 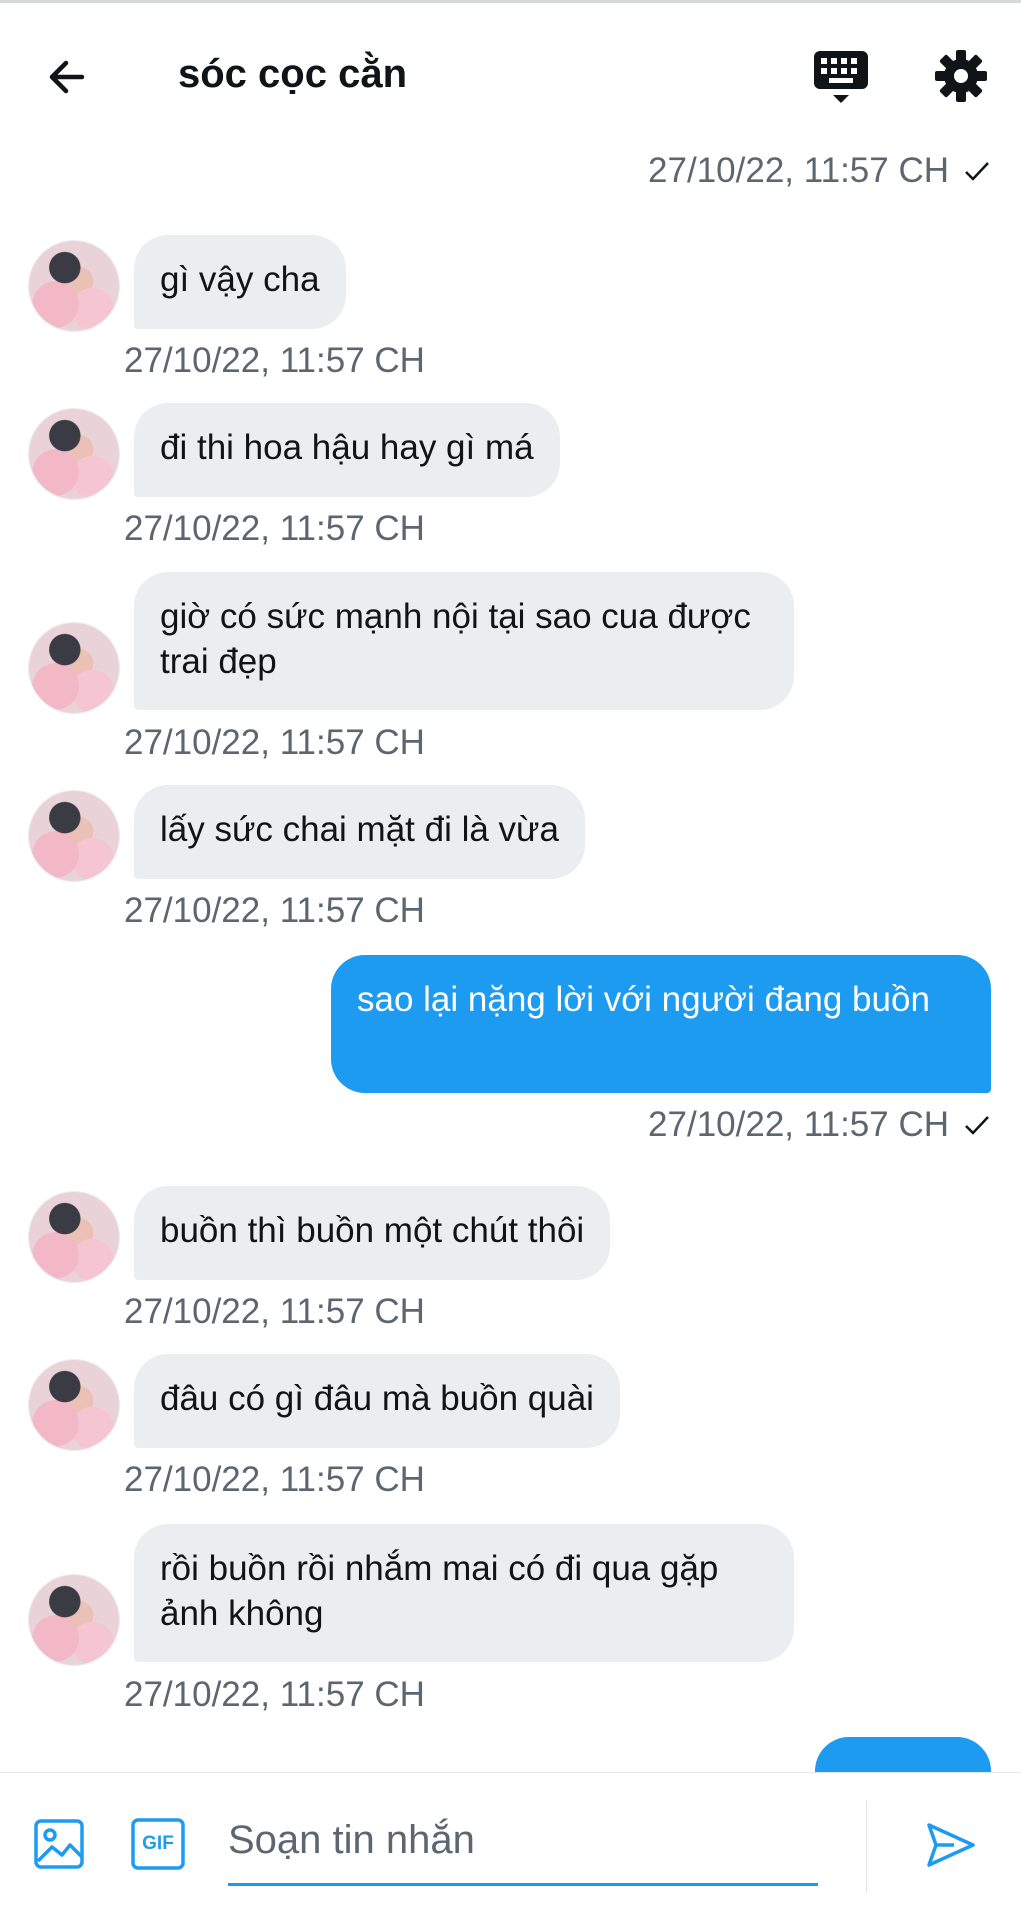 I want to click on back-button, so click(x=68, y=77).